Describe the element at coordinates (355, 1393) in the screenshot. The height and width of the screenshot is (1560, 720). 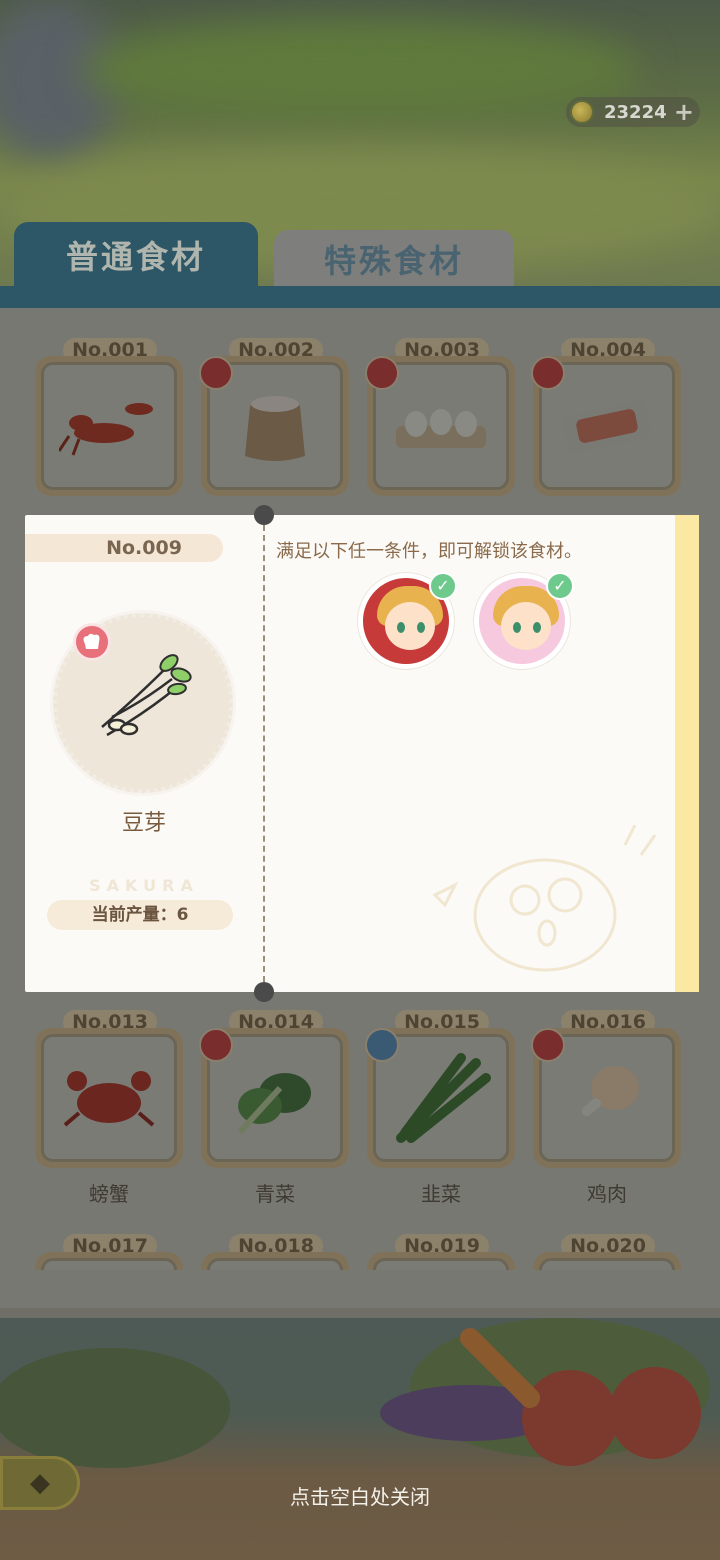
I see `vegetables-illustration` at that location.